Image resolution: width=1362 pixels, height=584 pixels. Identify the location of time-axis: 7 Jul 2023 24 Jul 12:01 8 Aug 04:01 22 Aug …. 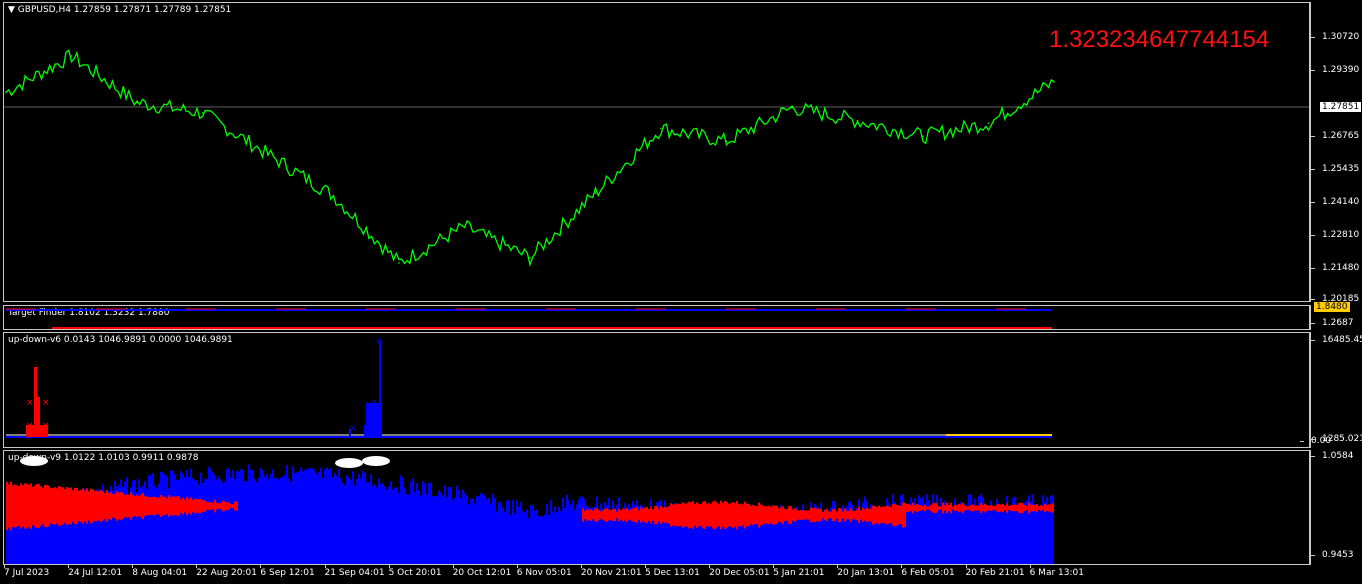
(681, 574).